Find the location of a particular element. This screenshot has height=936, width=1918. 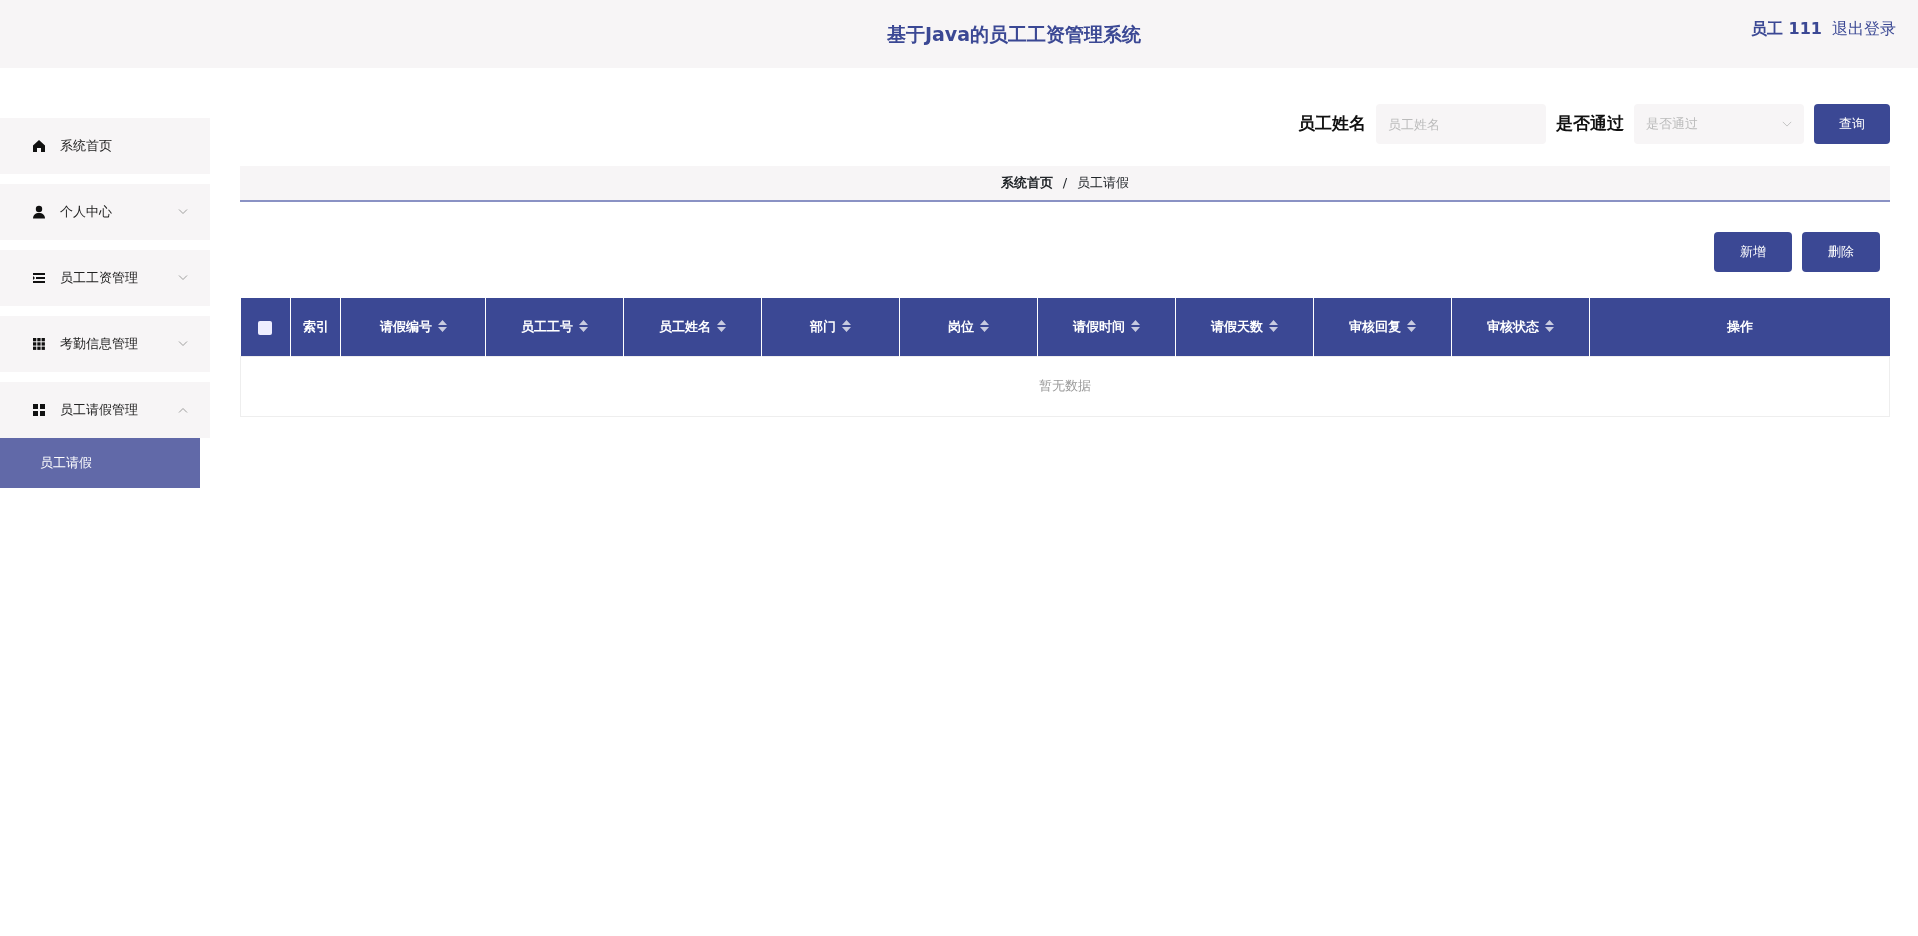

column-header: 请假天数 is located at coordinates (1244, 327).